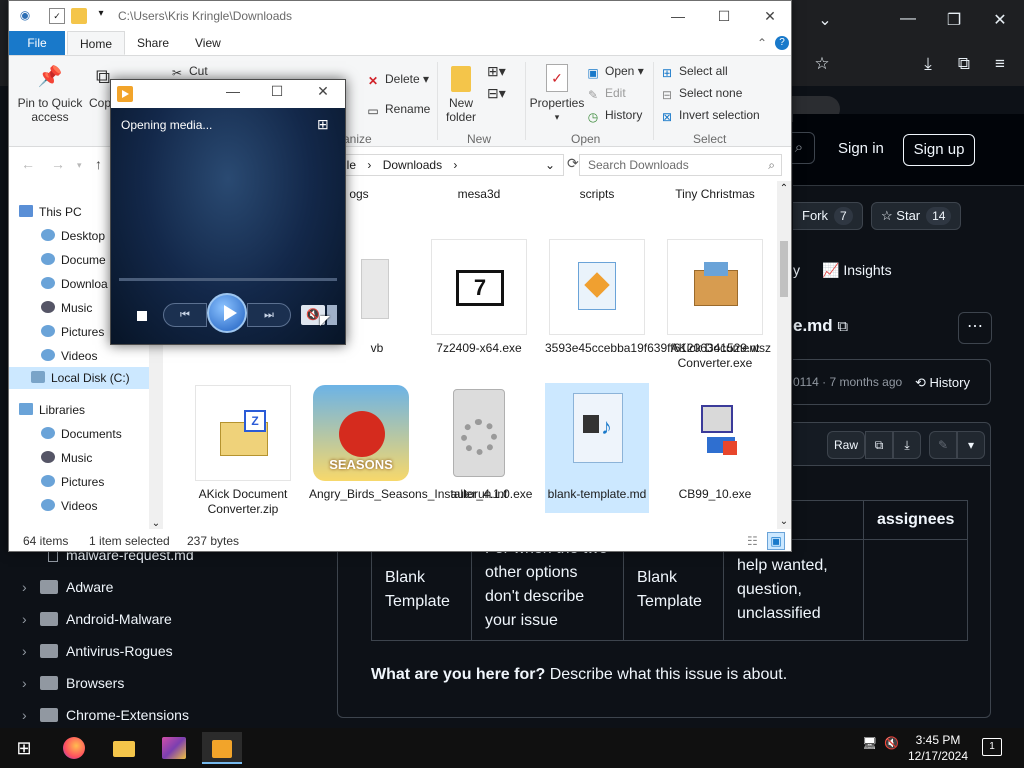 This screenshot has width=1024, height=768. Describe the element at coordinates (88, 482) in the screenshot. I see `nav-lib-pictures: Pictures` at that location.